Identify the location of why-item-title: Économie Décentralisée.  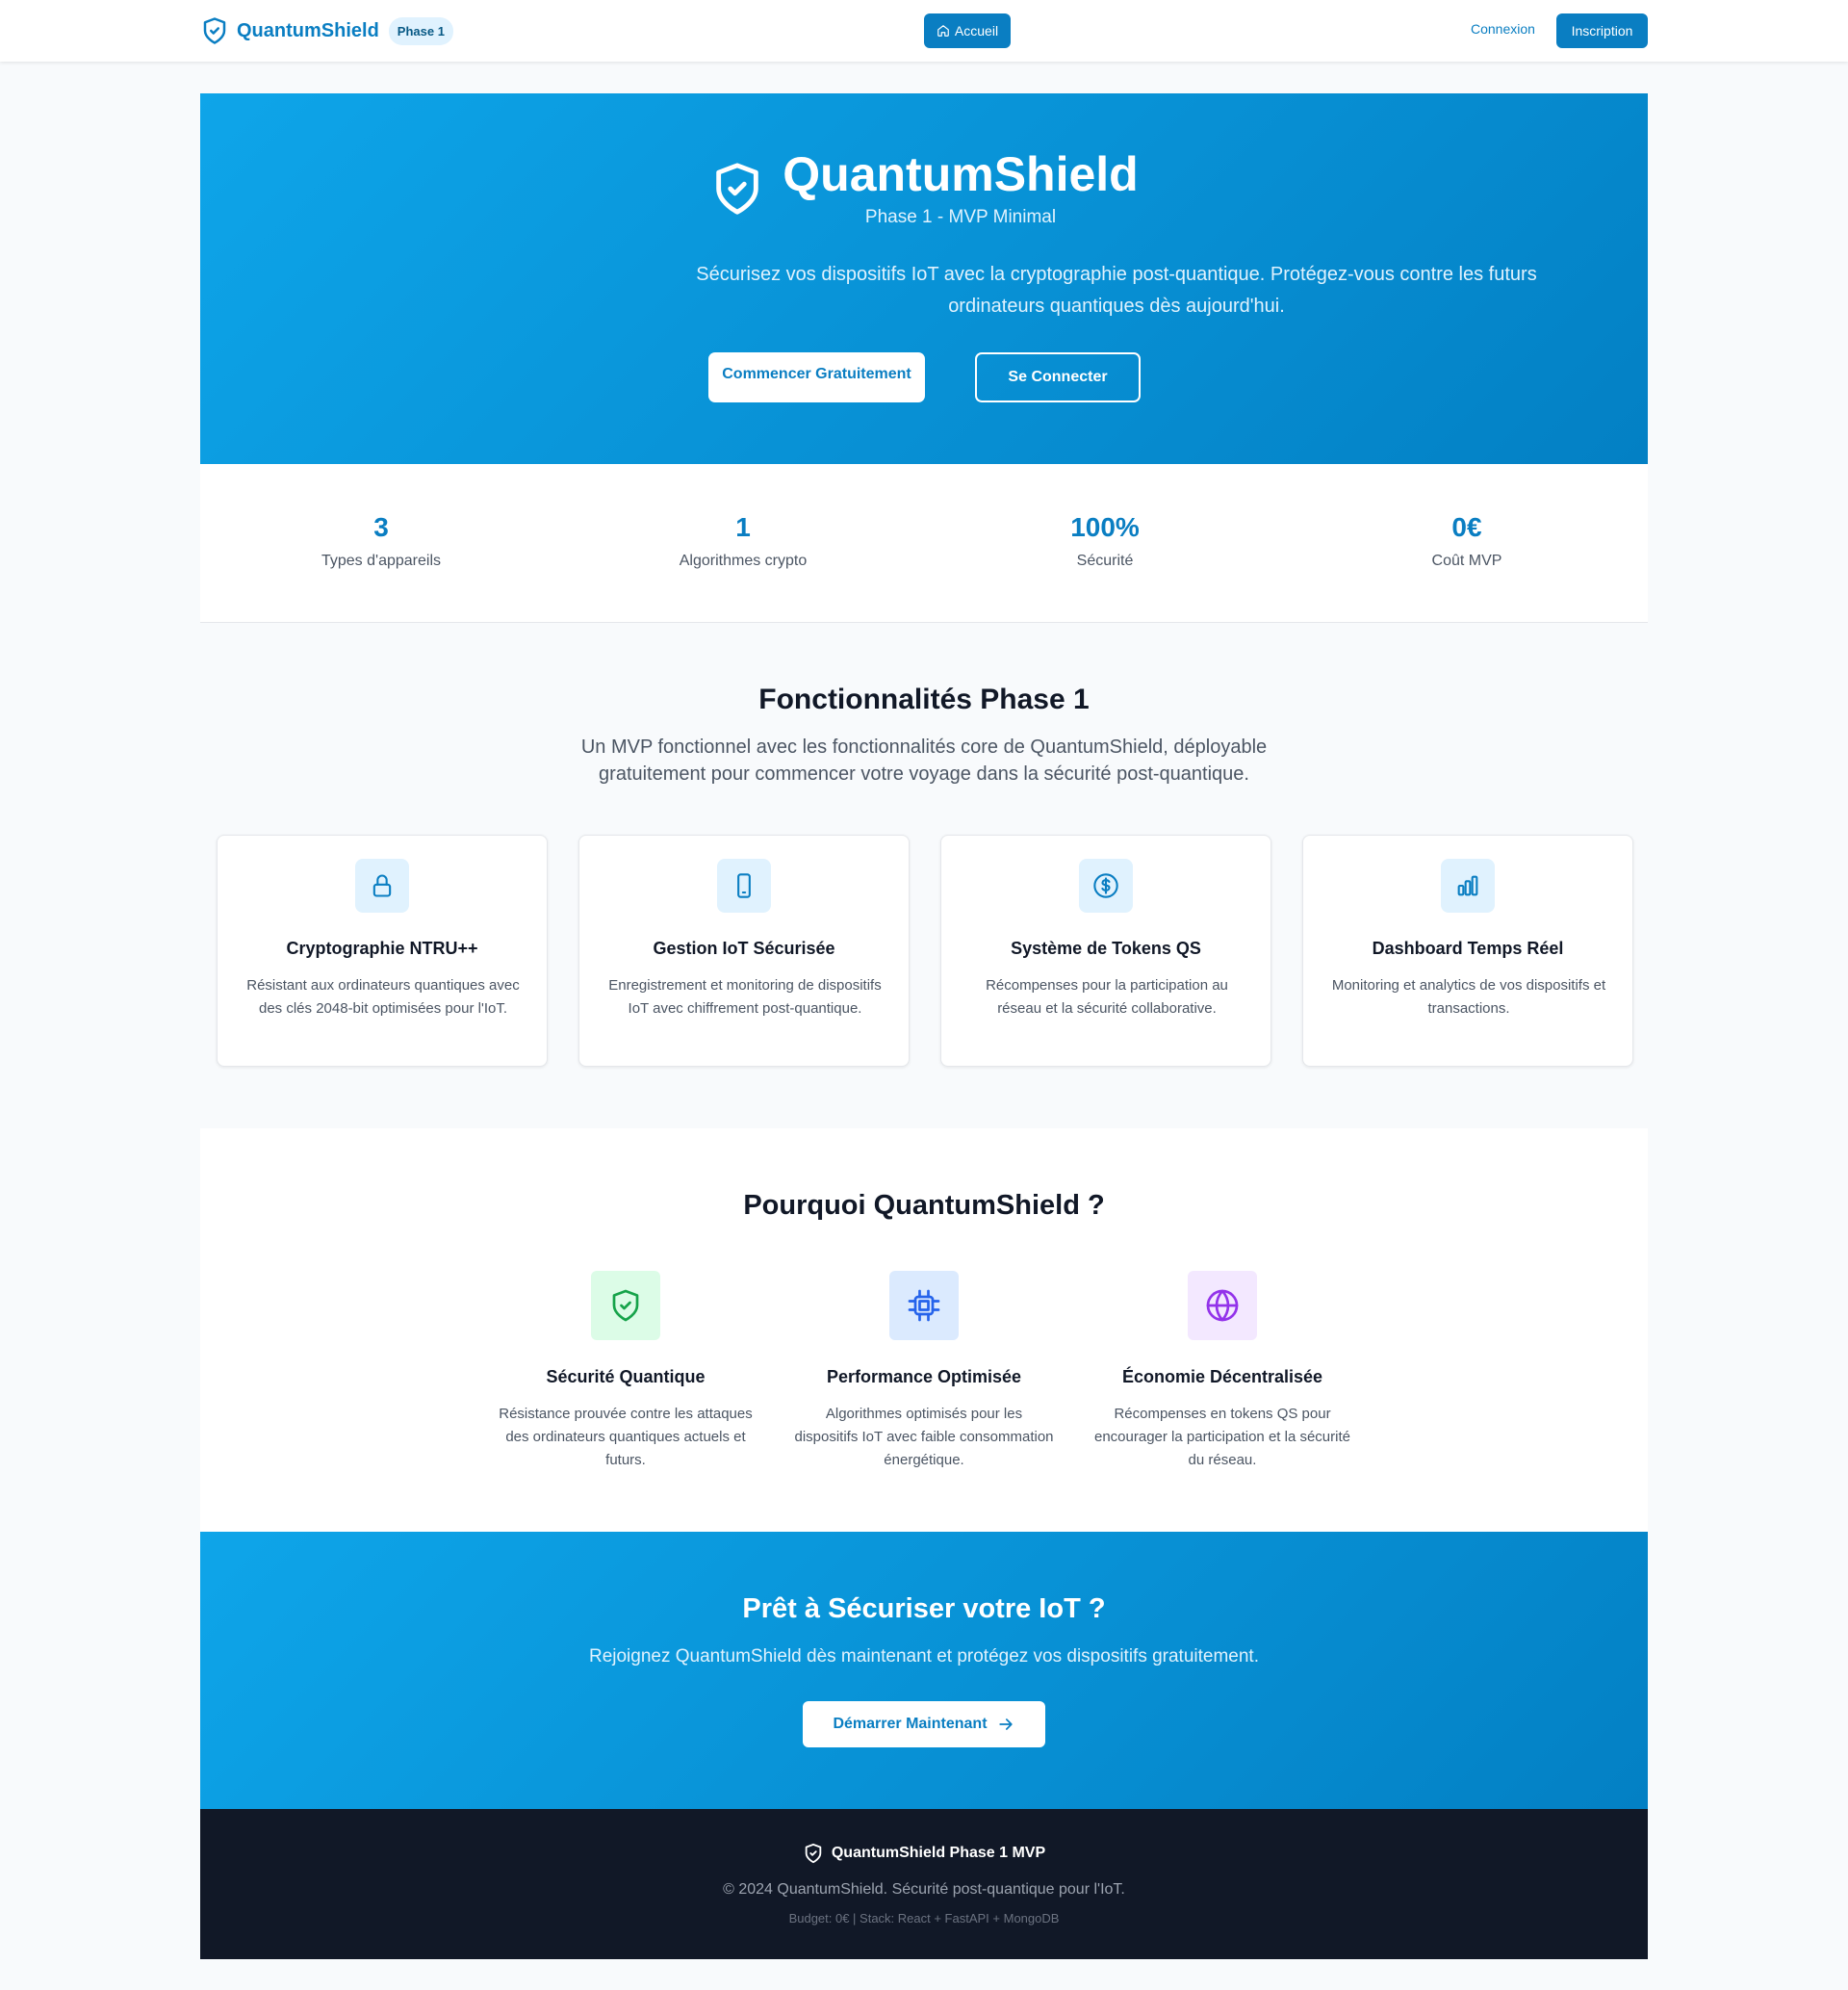
(1222, 1377).